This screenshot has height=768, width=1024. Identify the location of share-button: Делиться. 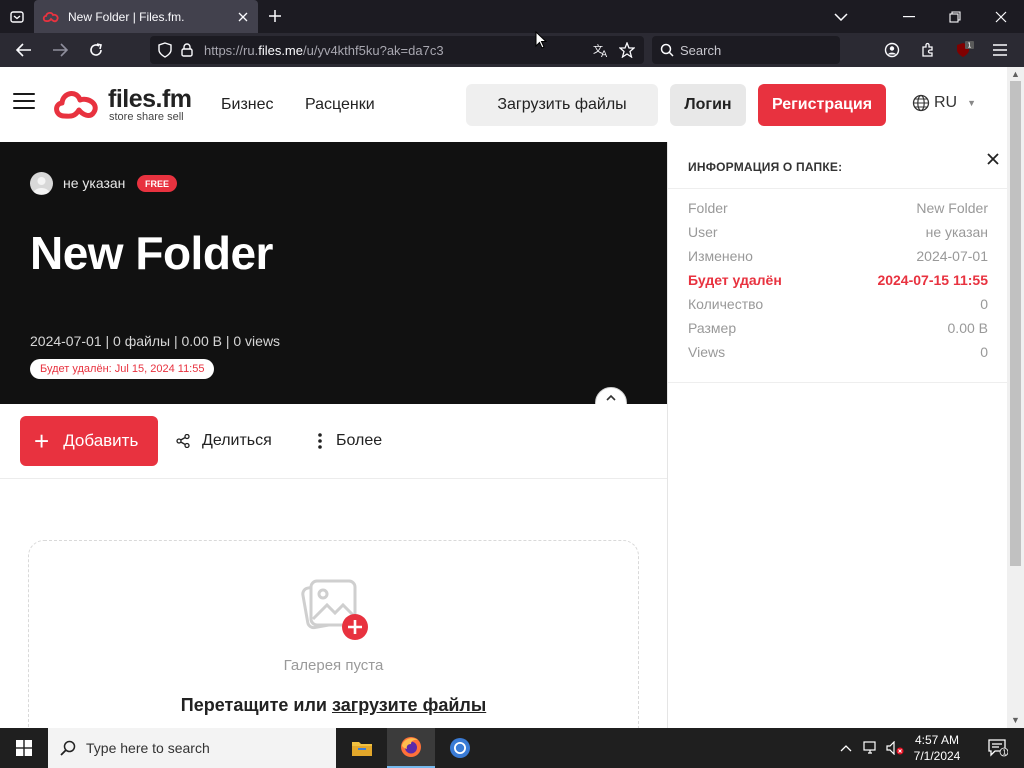
(224, 441).